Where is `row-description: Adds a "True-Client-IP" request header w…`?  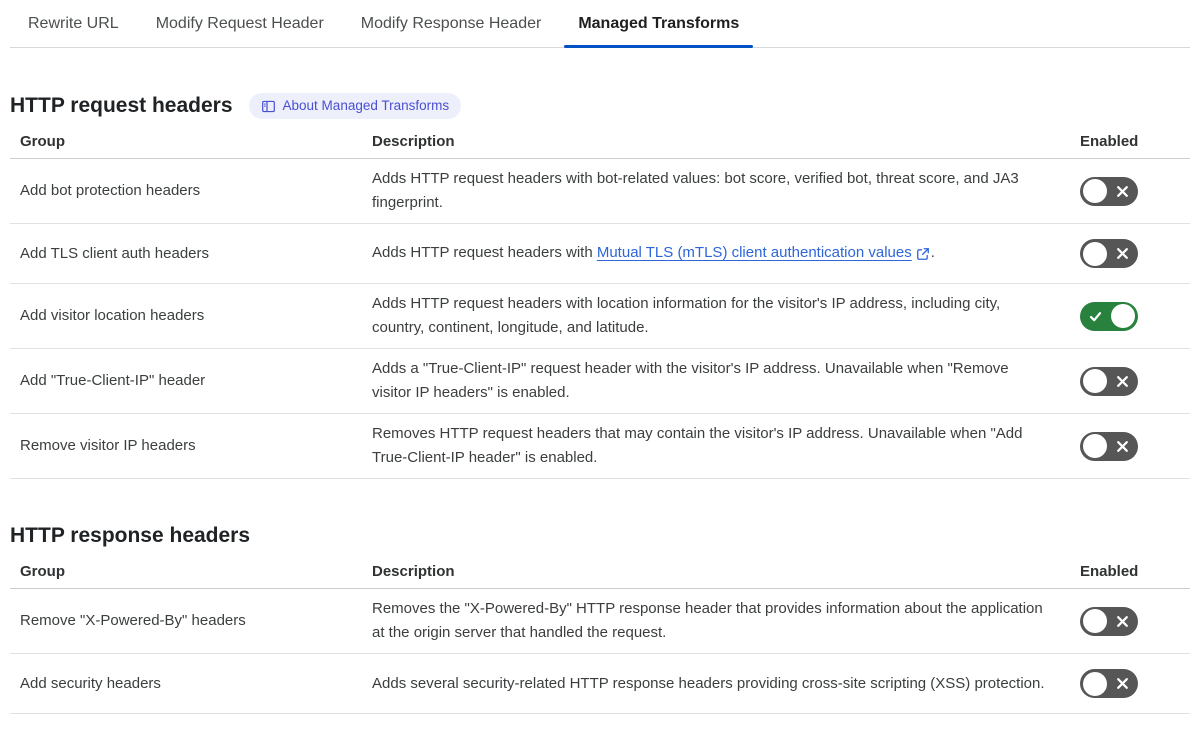 row-description: Adds a "True-Client-IP" request header w… is located at coordinates (690, 380).